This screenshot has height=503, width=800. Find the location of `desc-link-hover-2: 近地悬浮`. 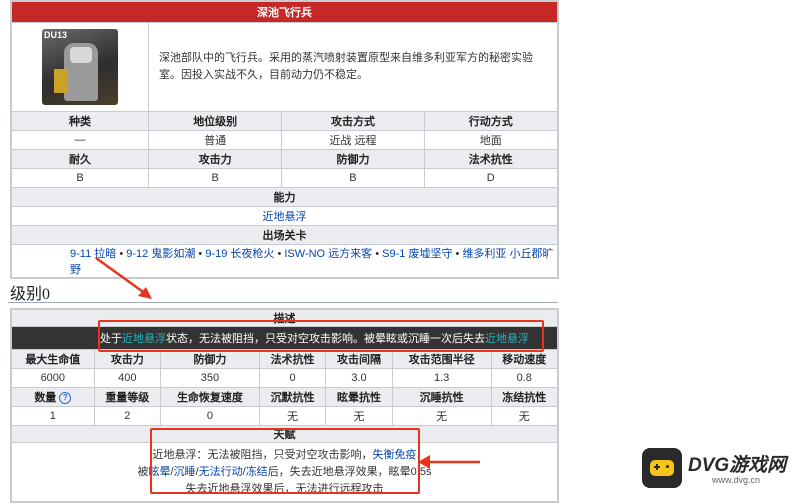

desc-link-hover-2: 近地悬浮 is located at coordinates (507, 339).